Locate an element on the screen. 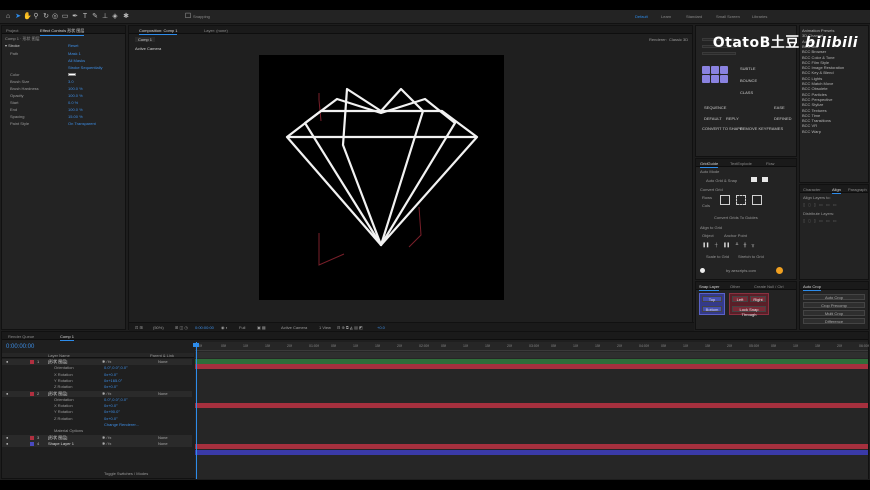 Image resolution: width=870 pixels, height=490 pixels. layer-row: ● 1 [形状 图层] ✱ ⁄ fx None is located at coordinates (97, 362).